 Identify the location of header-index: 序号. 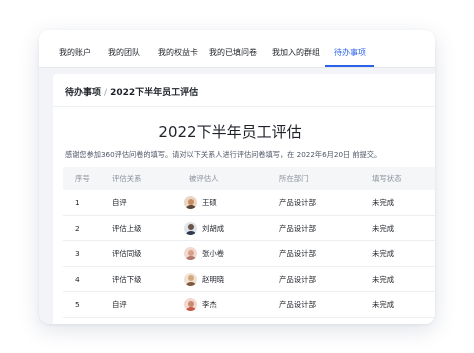
(82, 178).